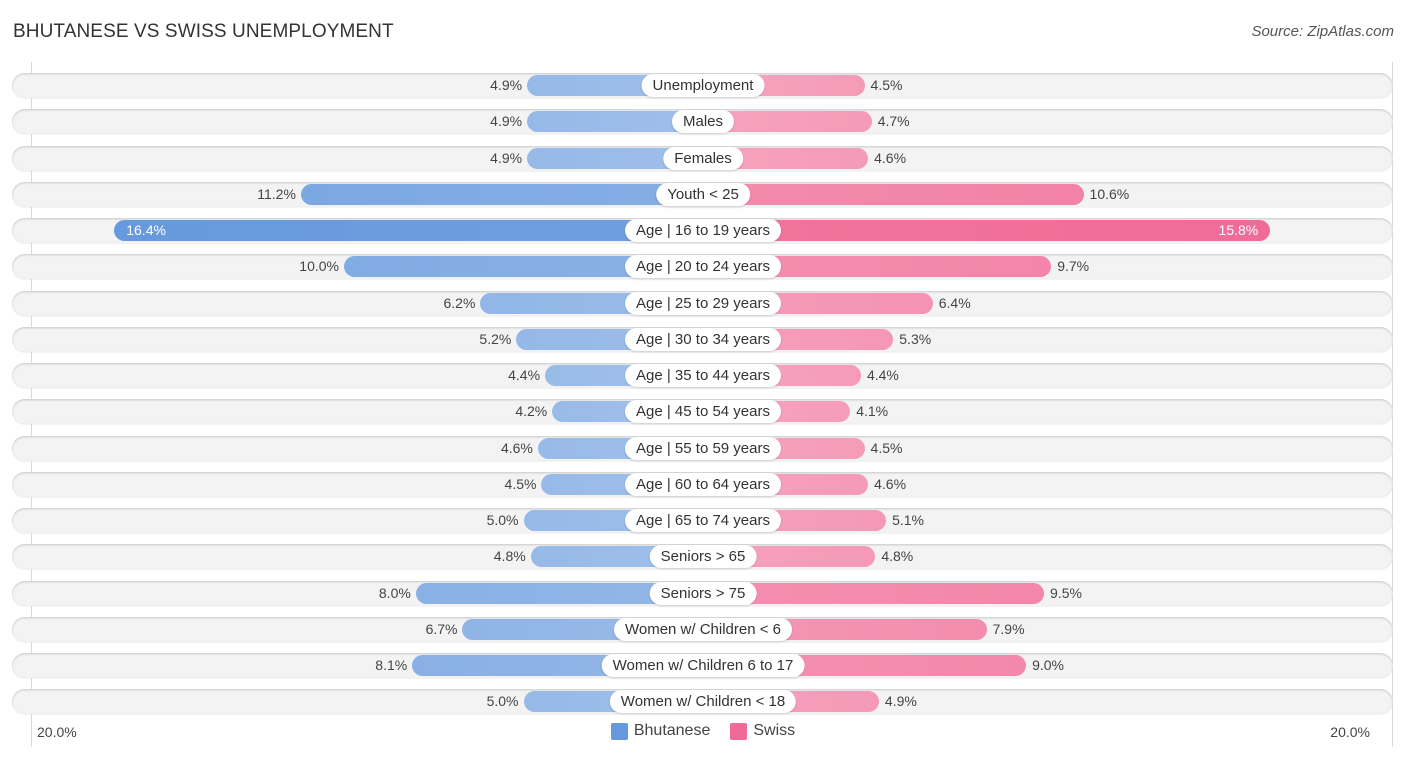 This screenshot has width=1406, height=757. I want to click on value-label-bhutanese: 11.2%, so click(276, 193).